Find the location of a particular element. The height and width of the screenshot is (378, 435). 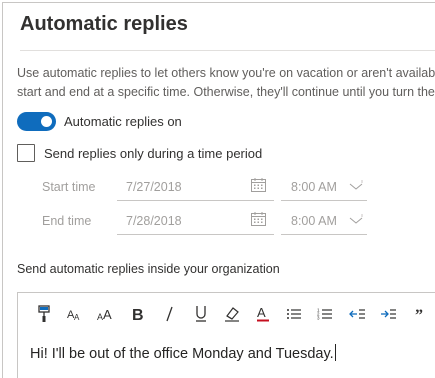

bold-icon: B is located at coordinates (138, 314).